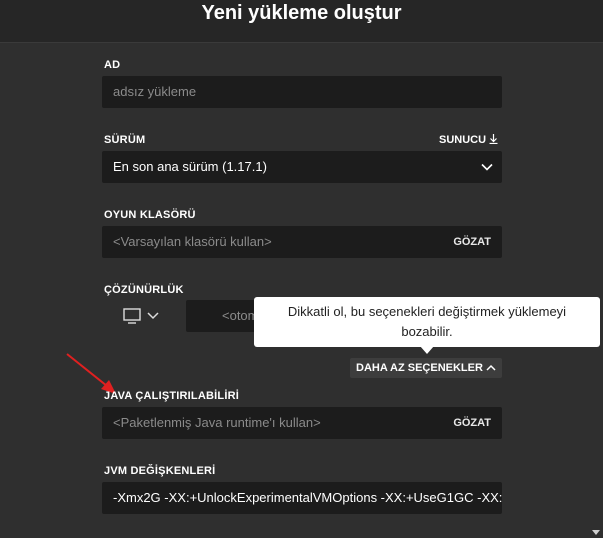 This screenshot has width=603, height=538. Describe the element at coordinates (302, 242) in the screenshot. I see `game-dir-input: <Varsayılan klasörü kullan> GÖZAT` at that location.